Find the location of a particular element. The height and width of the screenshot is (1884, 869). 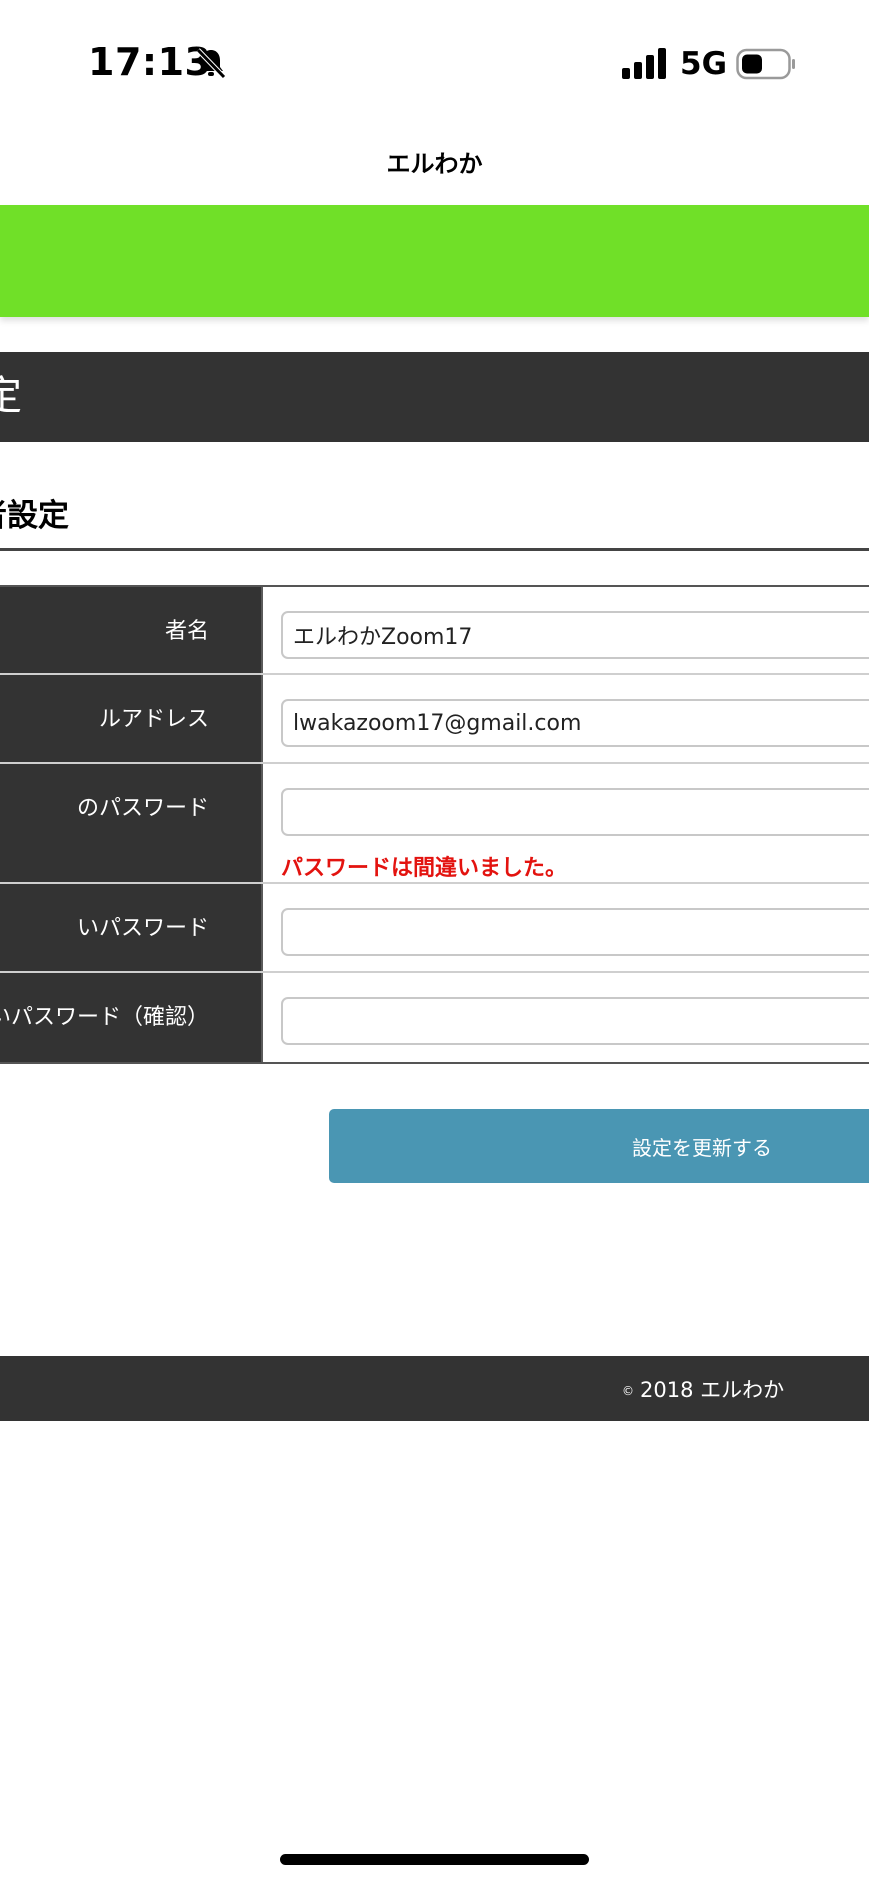

form-row-email: ルアドレス is located at coordinates (434, 719).